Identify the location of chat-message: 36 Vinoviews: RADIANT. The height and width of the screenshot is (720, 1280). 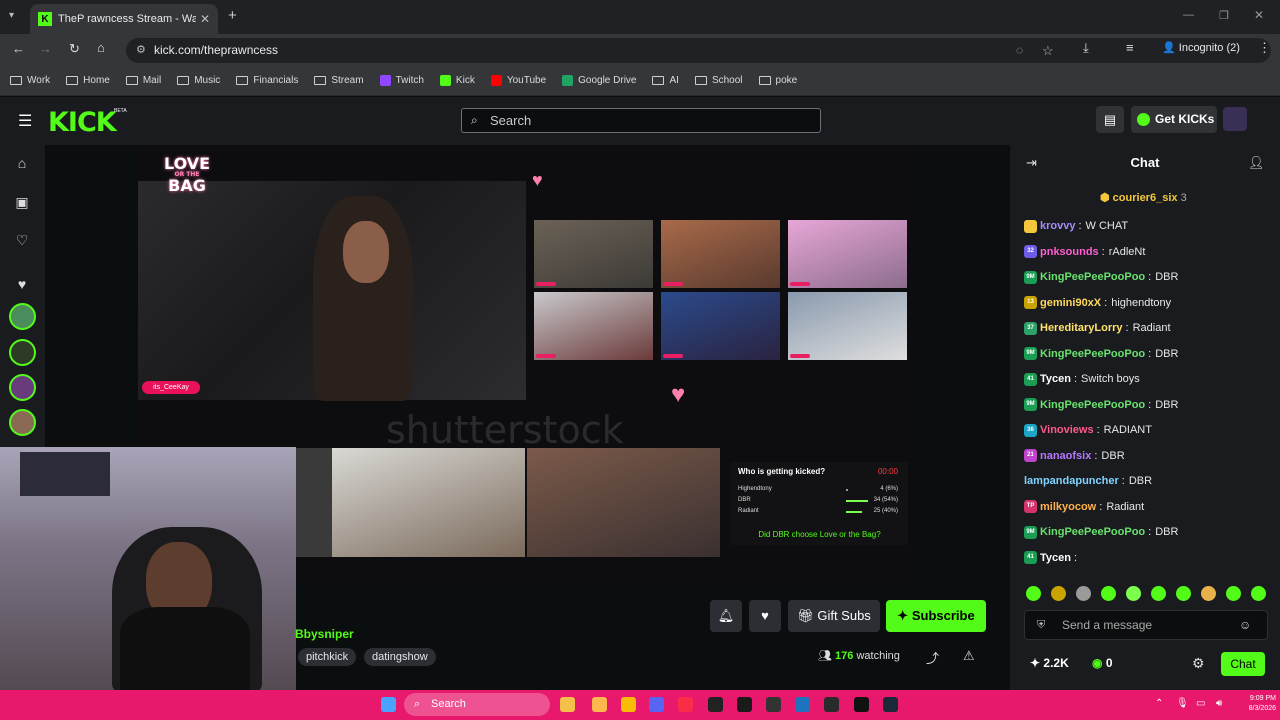
(1149, 430).